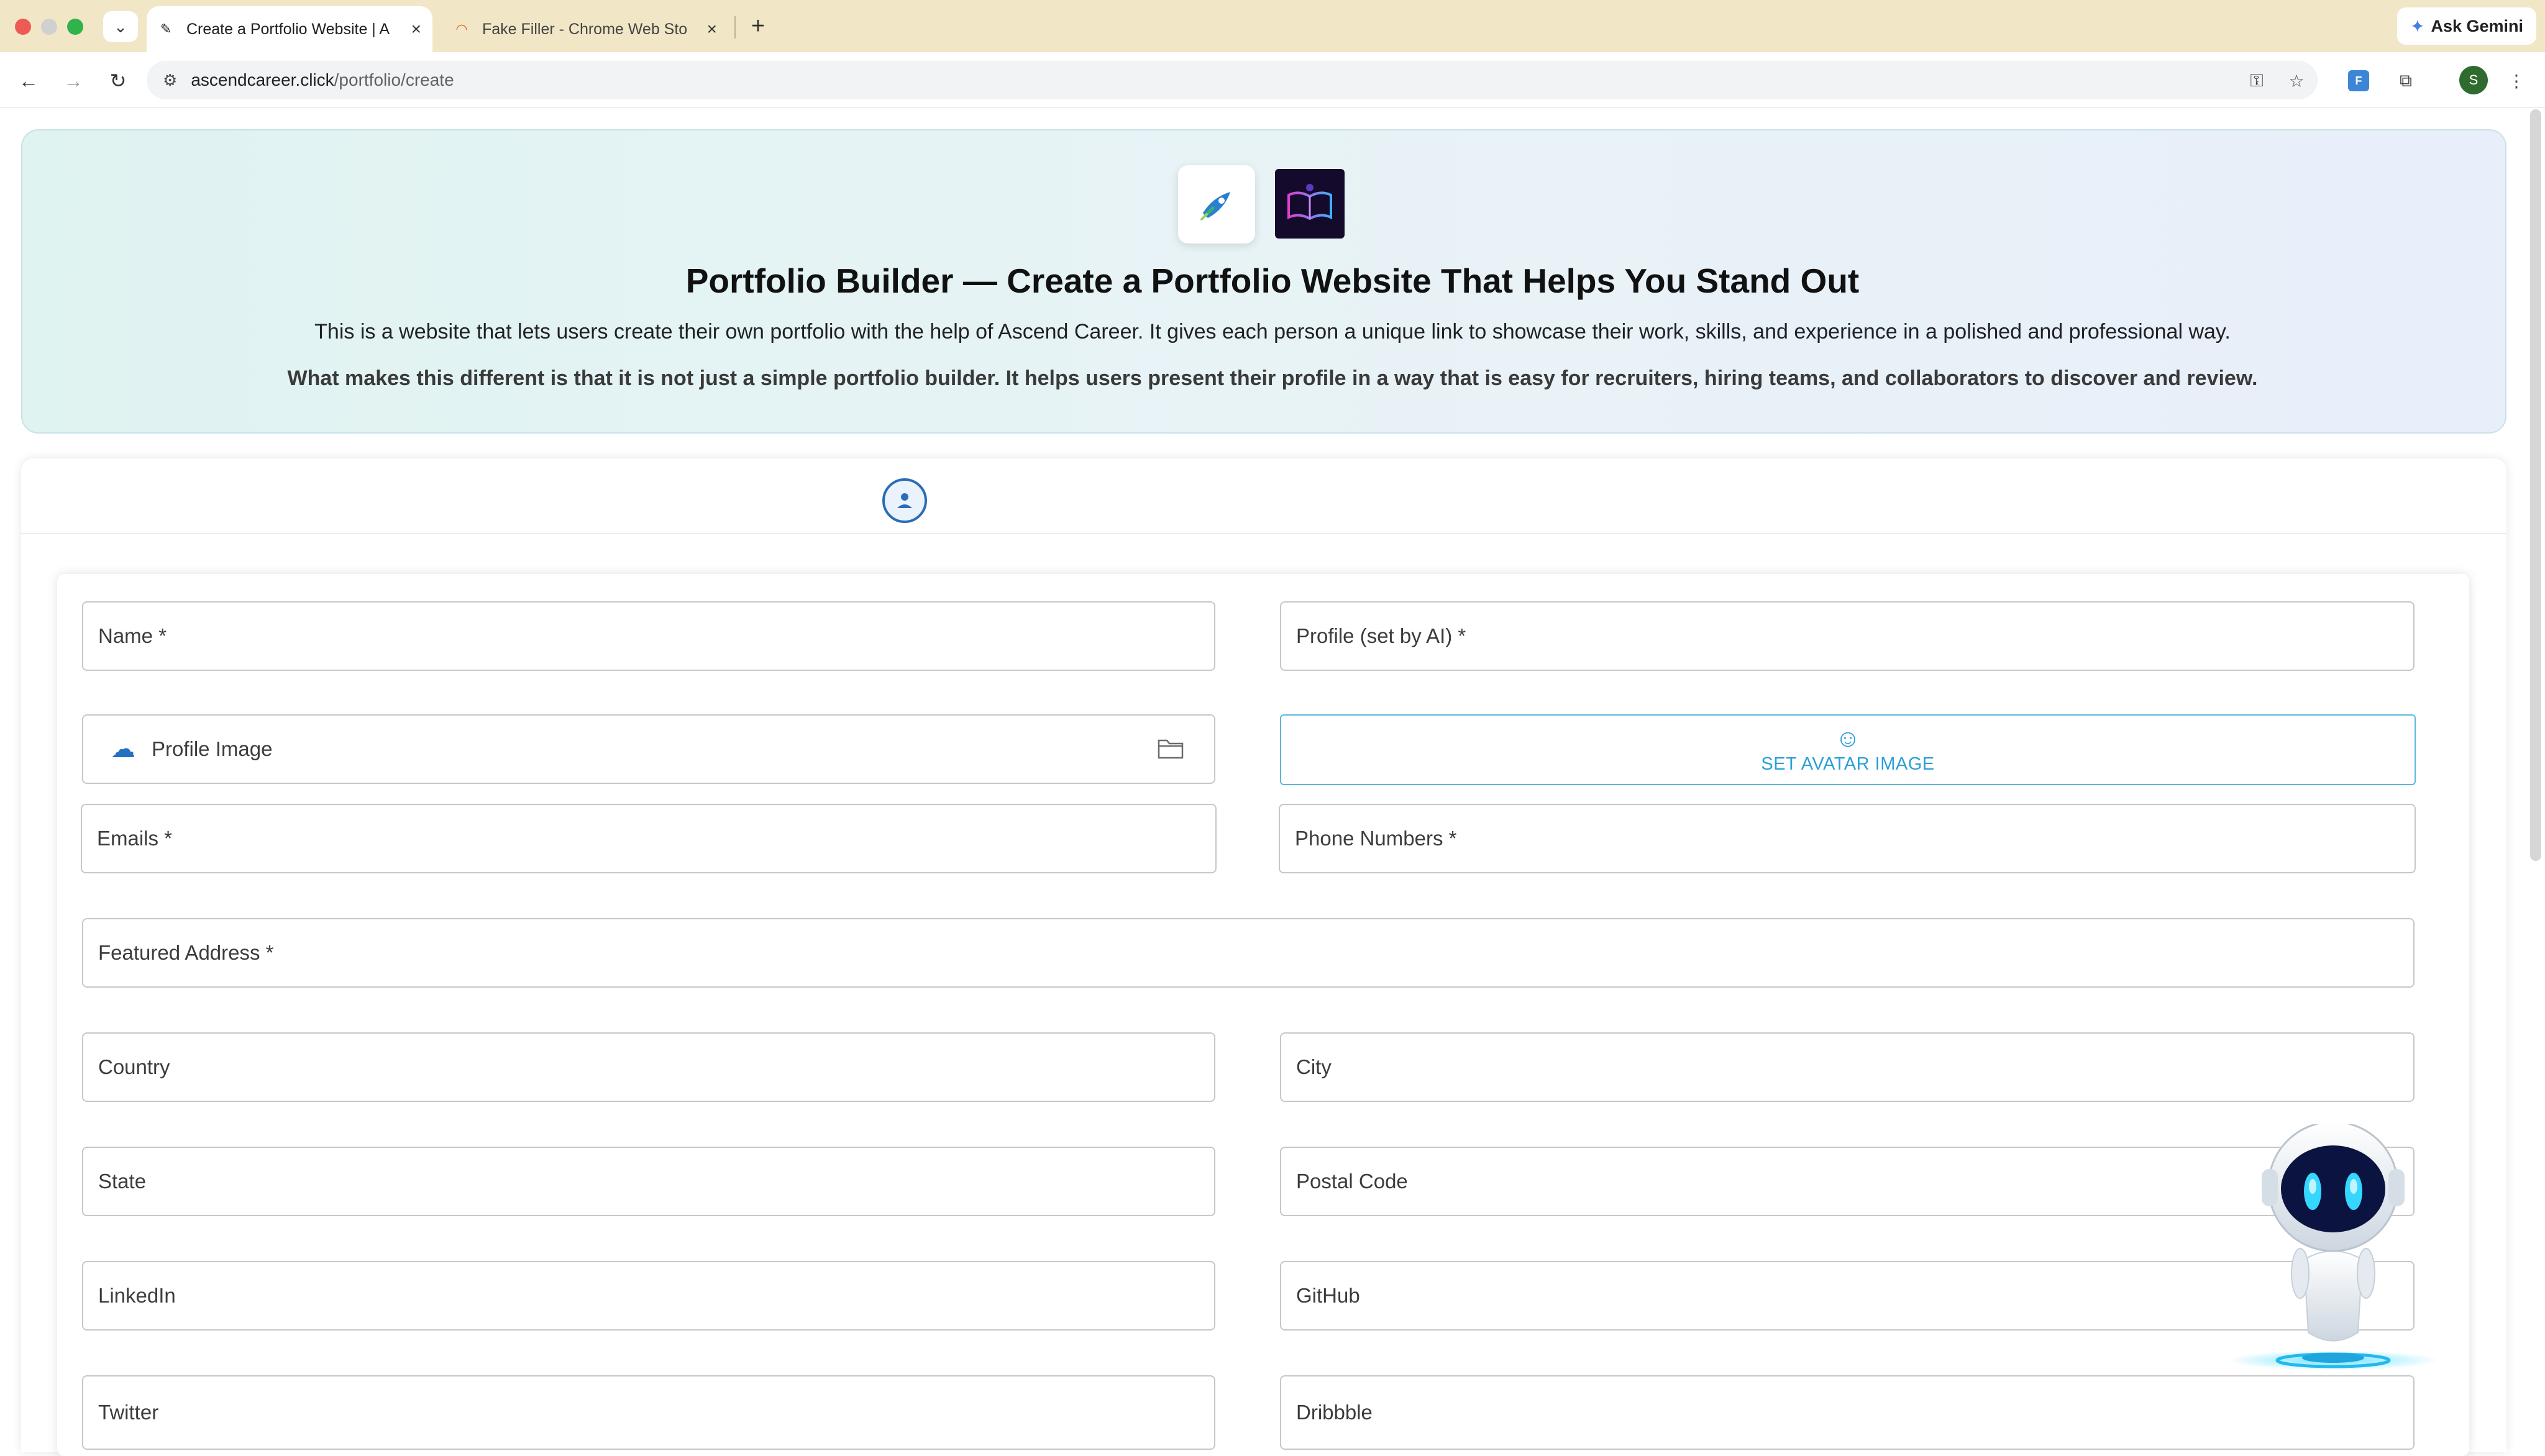 The image size is (2545, 1456). What do you see at coordinates (394, 79) in the screenshot?
I see `url-path: /portfolio/create` at bounding box center [394, 79].